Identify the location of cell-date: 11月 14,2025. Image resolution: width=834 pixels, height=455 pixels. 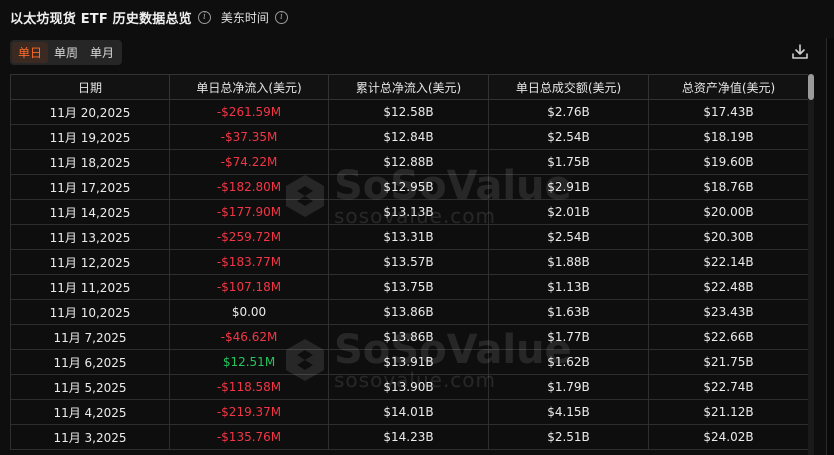
(90, 212).